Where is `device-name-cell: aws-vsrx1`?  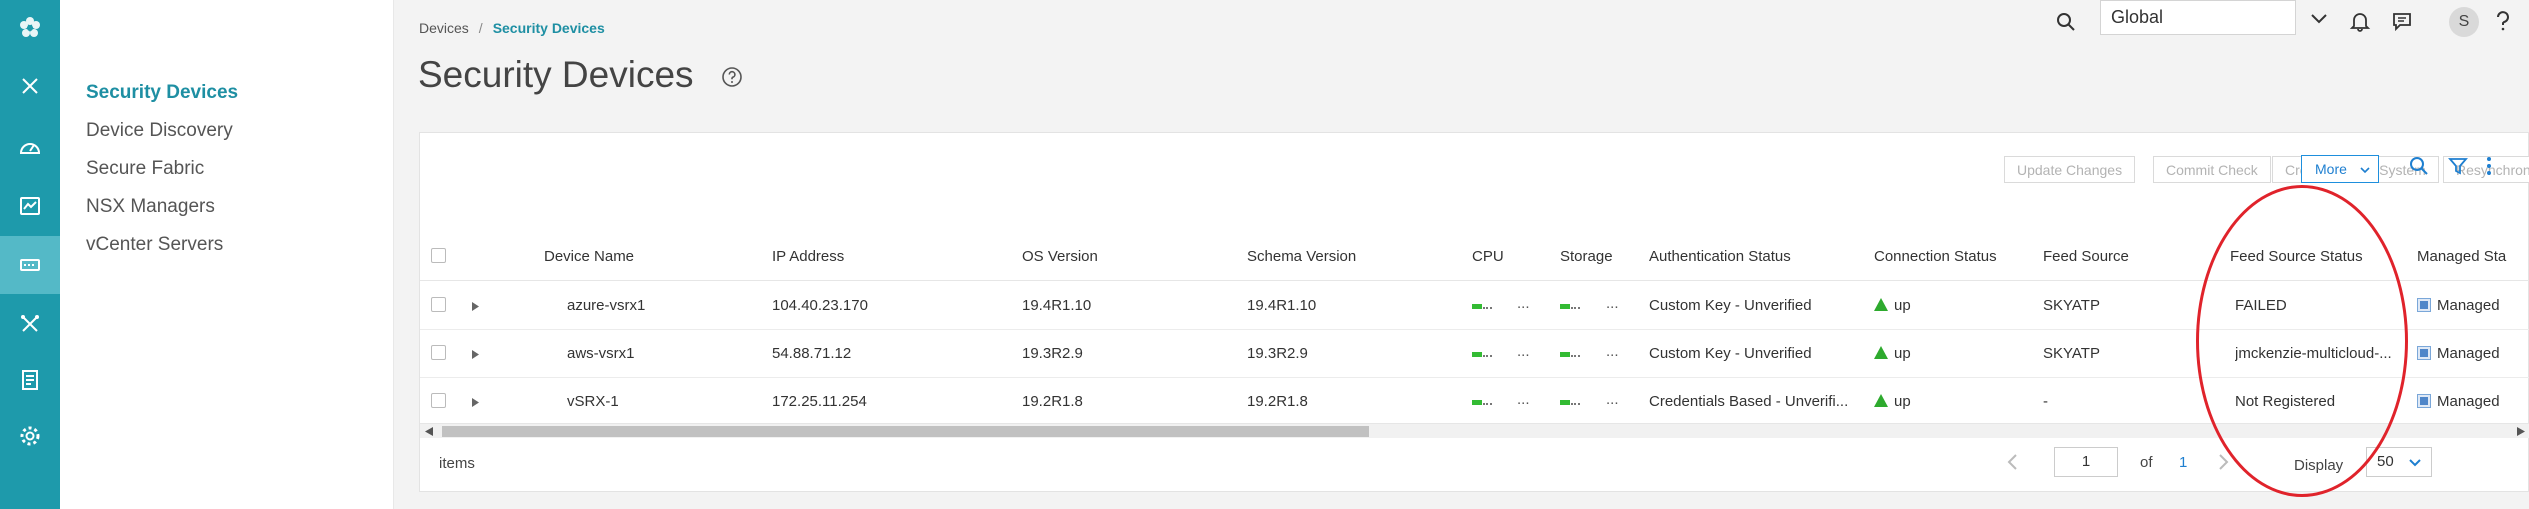 device-name-cell: aws-vsrx1 is located at coordinates (601, 354).